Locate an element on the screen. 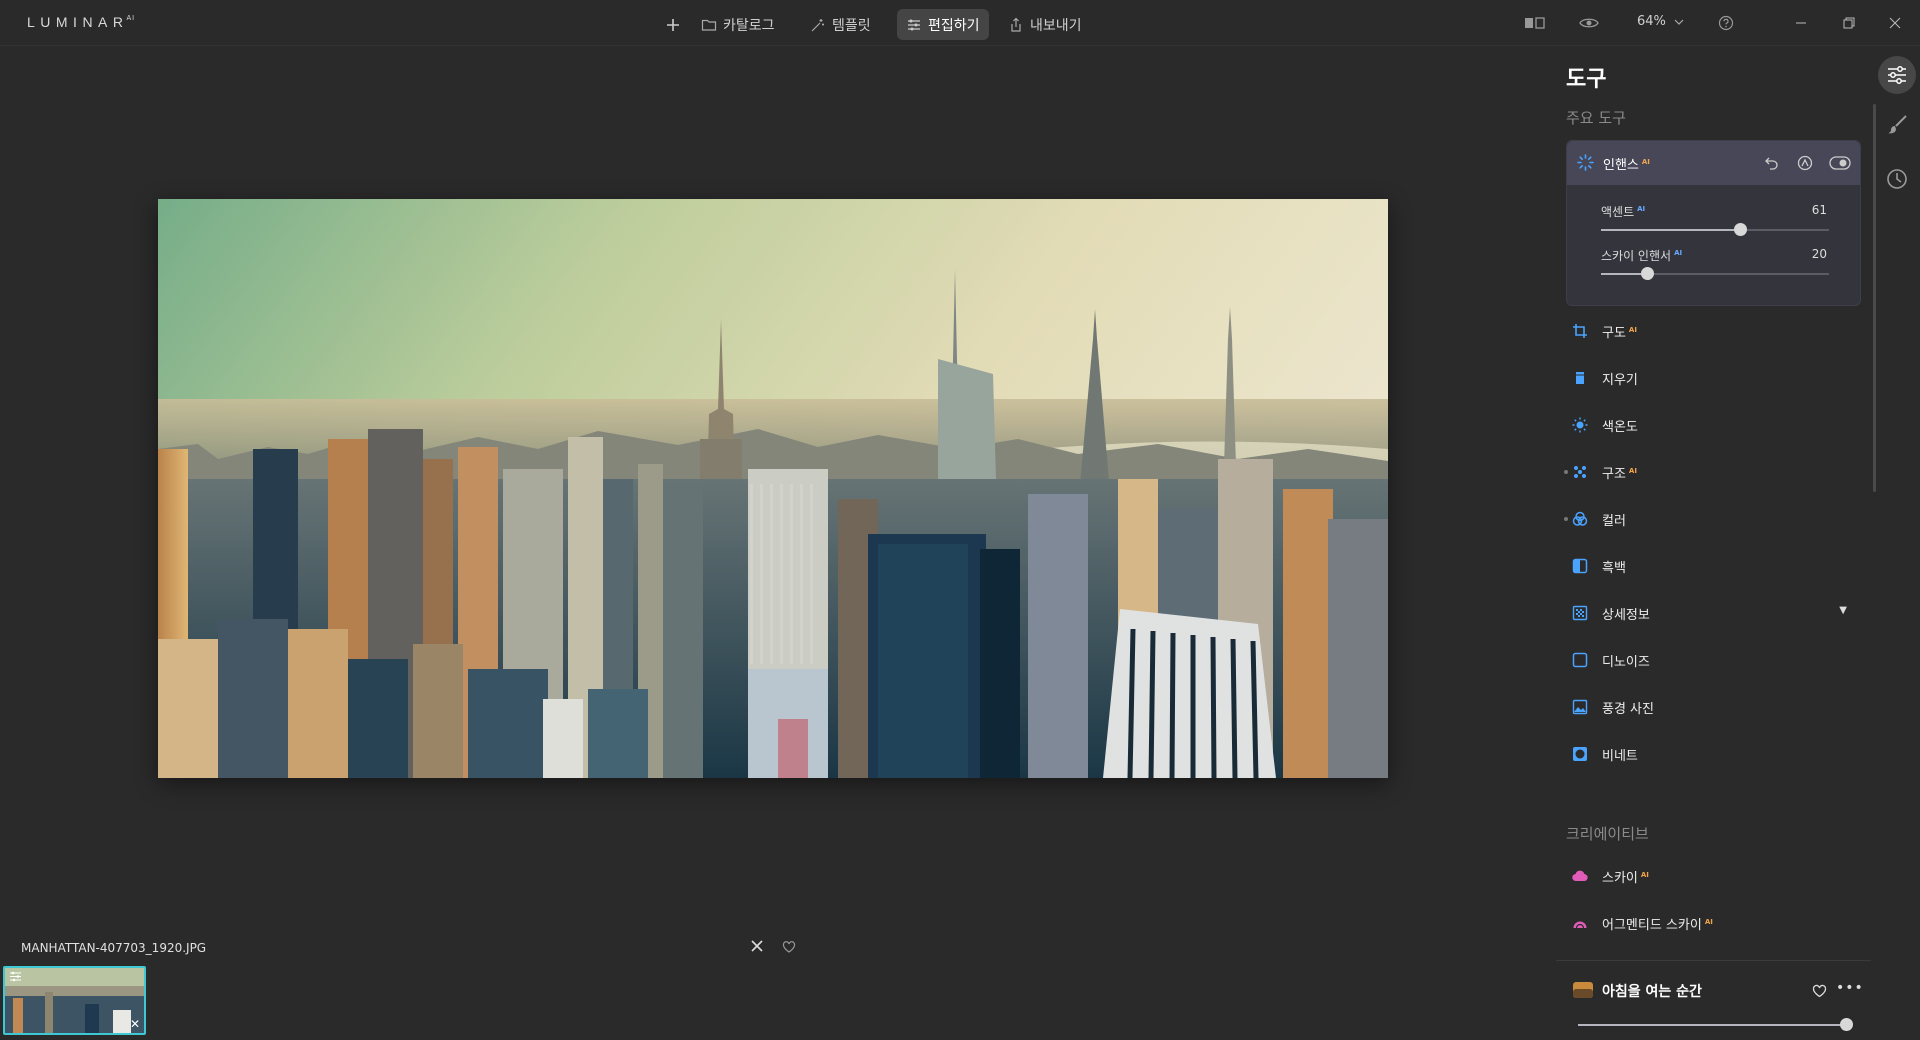 This screenshot has height=1040, width=1920. tool-label: 흑백 is located at coordinates (1614, 568).